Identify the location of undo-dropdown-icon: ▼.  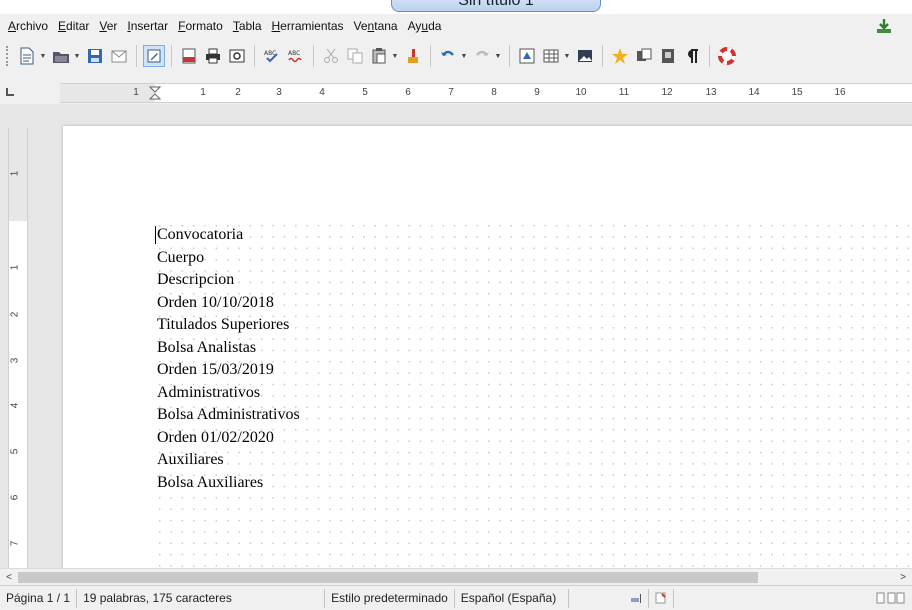
(464, 56).